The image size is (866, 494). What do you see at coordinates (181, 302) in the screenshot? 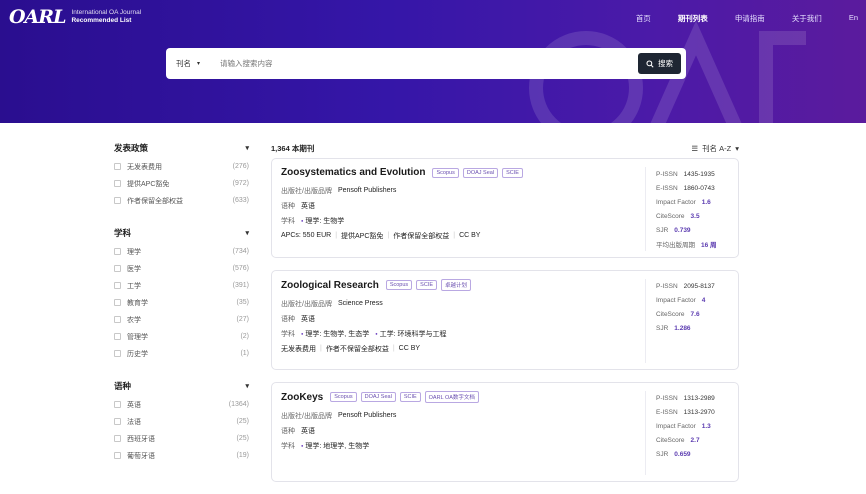
I see `filter-option: 教育学 (35)` at bounding box center [181, 302].